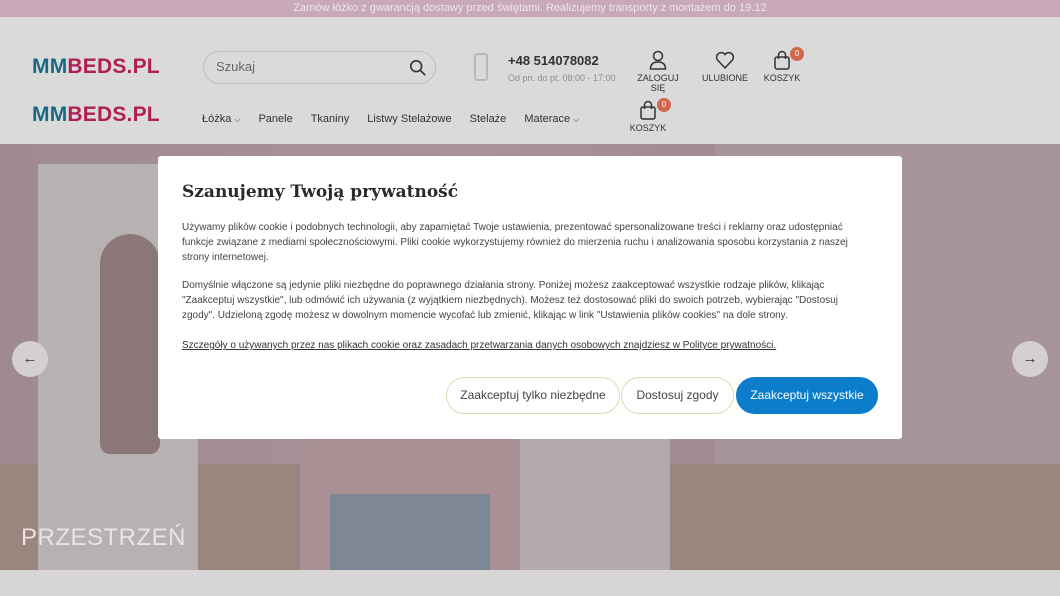 This screenshot has height=596, width=1060. What do you see at coordinates (530, 583) in the screenshot?
I see `page-bottom-strip` at bounding box center [530, 583].